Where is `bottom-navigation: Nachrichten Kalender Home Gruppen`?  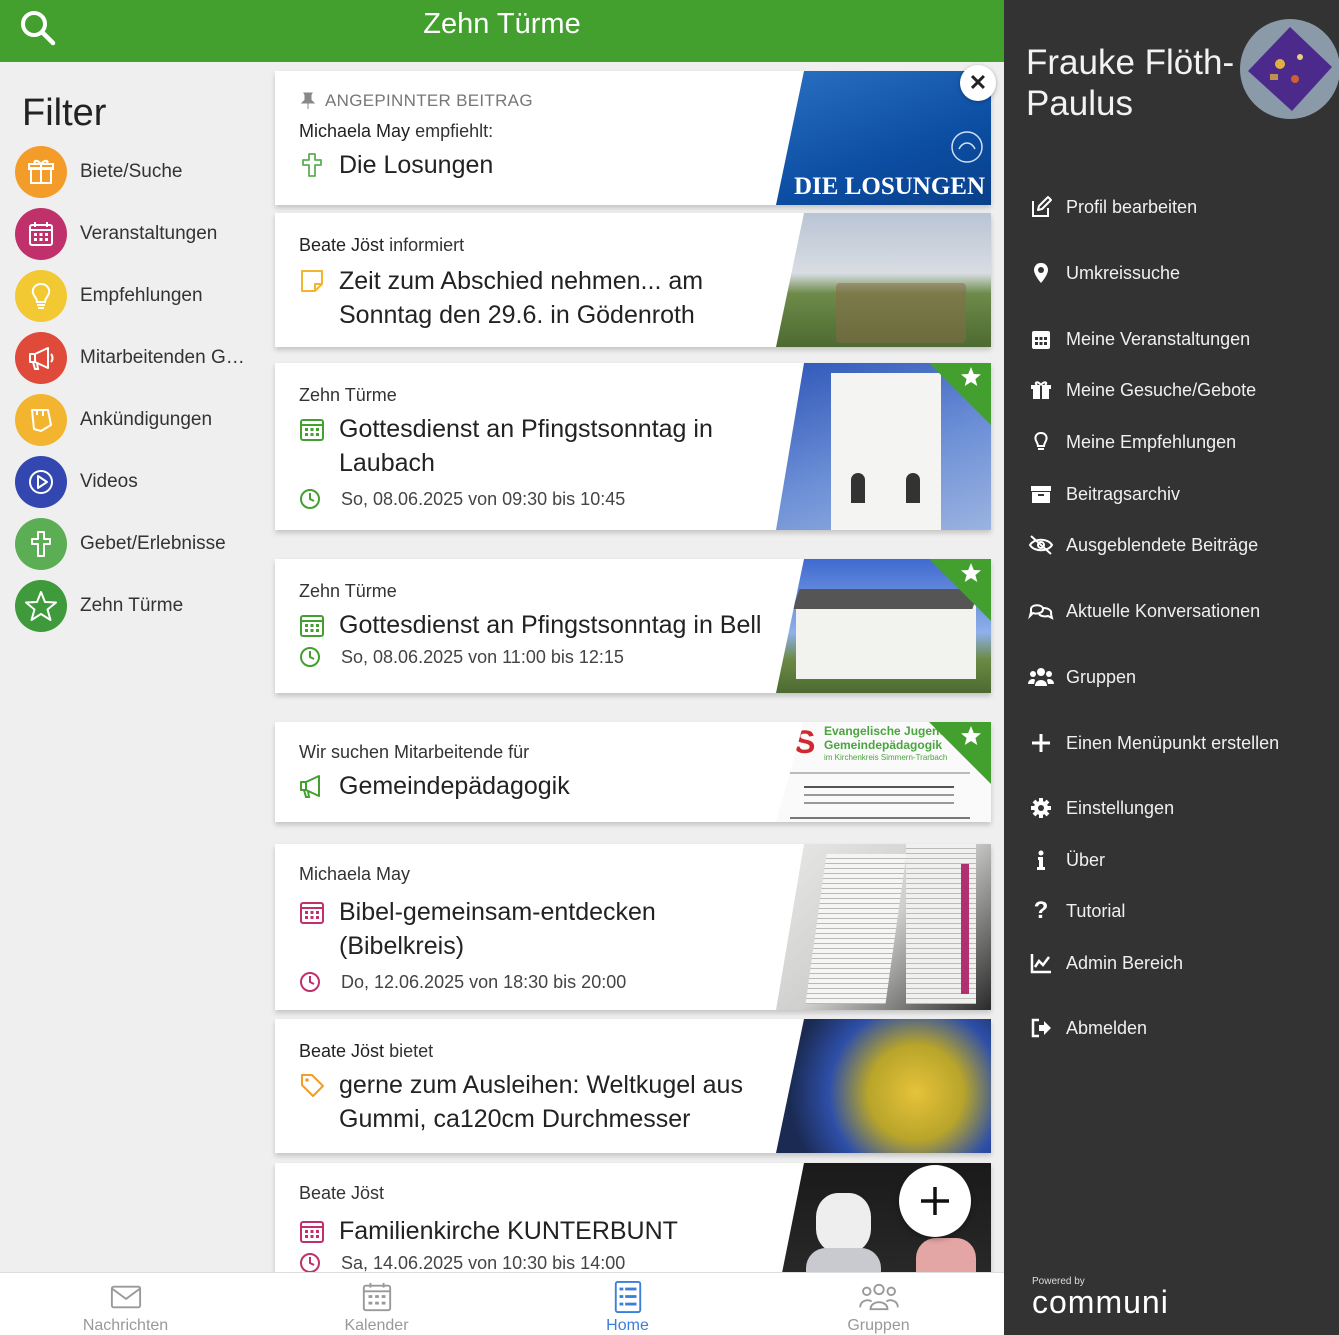
bottom-navigation: Nachrichten Kalender Home Gruppen is located at coordinates (502, 1303).